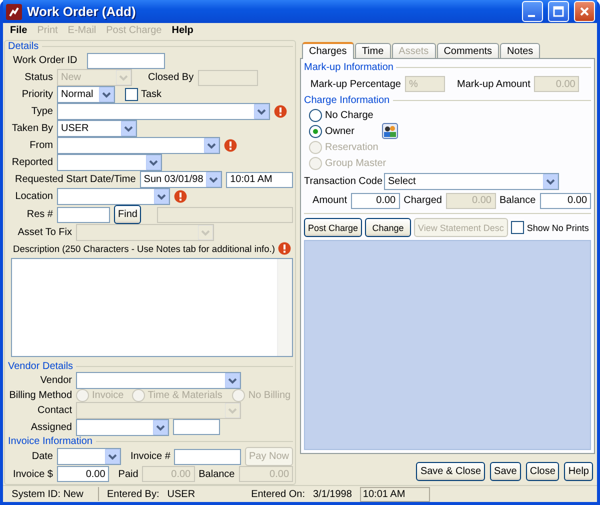 The width and height of the screenshot is (600, 505). Describe the element at coordinates (128, 474) in the screenshot. I see `field-label: Paid` at that location.